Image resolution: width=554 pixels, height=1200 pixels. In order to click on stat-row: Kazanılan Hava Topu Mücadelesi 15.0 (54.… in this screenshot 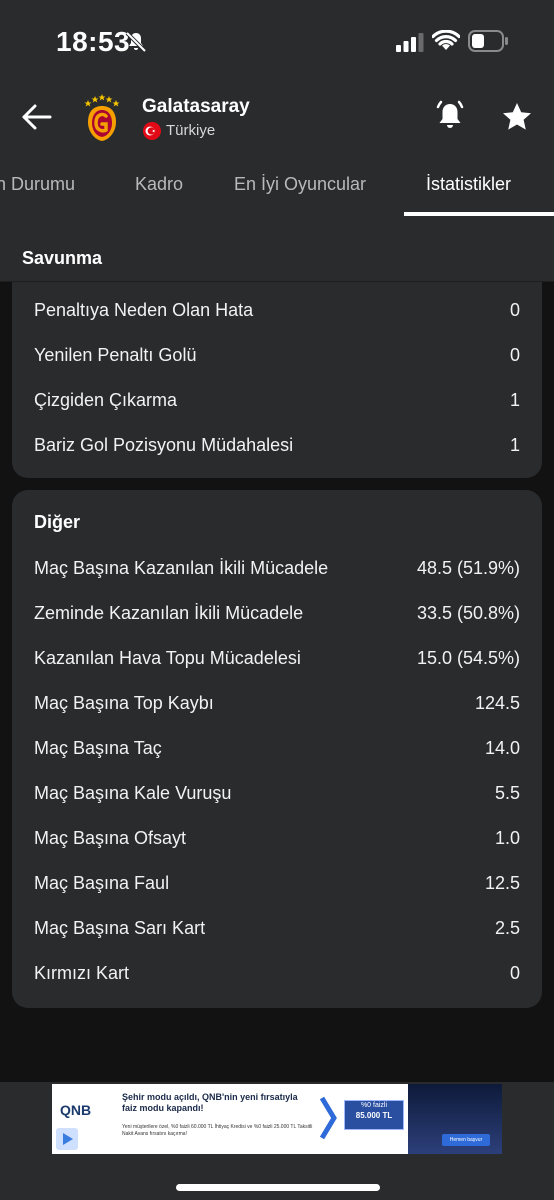, I will do `click(277, 659)`.